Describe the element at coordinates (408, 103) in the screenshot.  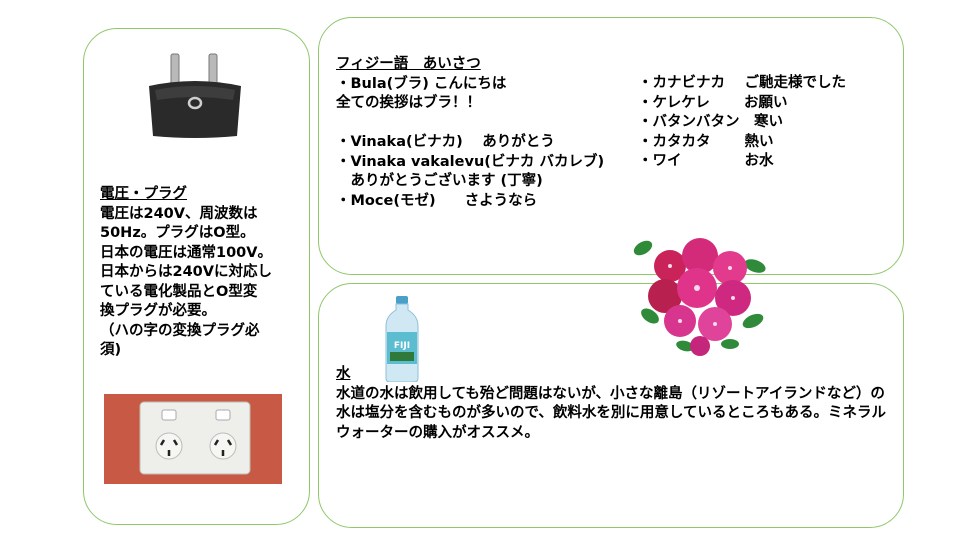
I see `greeting-line: 全ての挨拶はブラ！！` at that location.